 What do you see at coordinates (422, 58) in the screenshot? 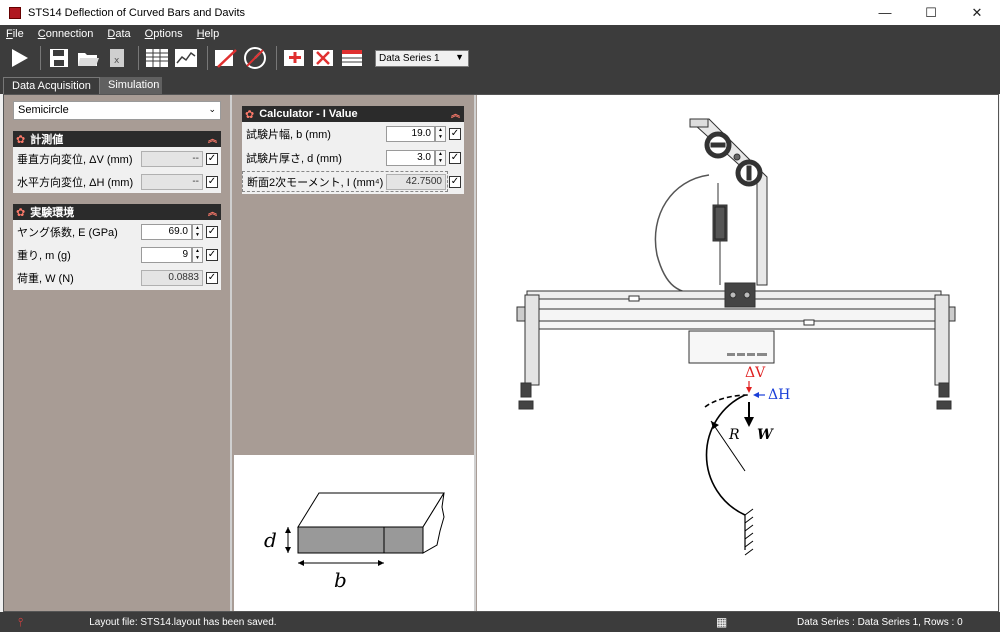
I see `data-series-select: Data Series 1 ▼` at bounding box center [422, 58].